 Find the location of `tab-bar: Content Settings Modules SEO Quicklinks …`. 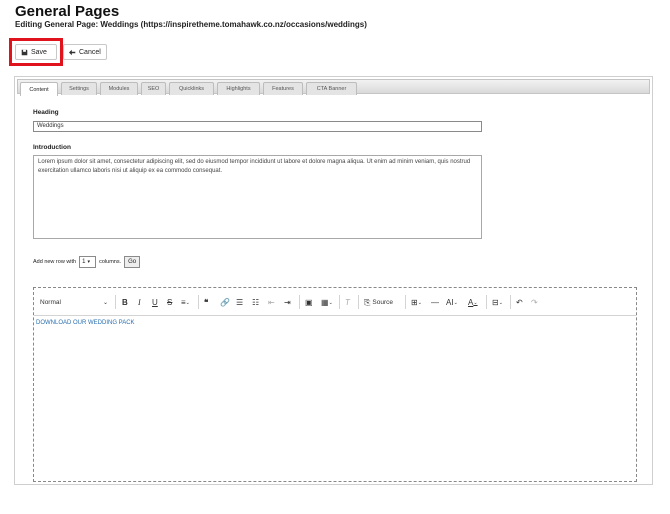

tab-bar: Content Settings Modules SEO Quicklinks … is located at coordinates (333, 87).